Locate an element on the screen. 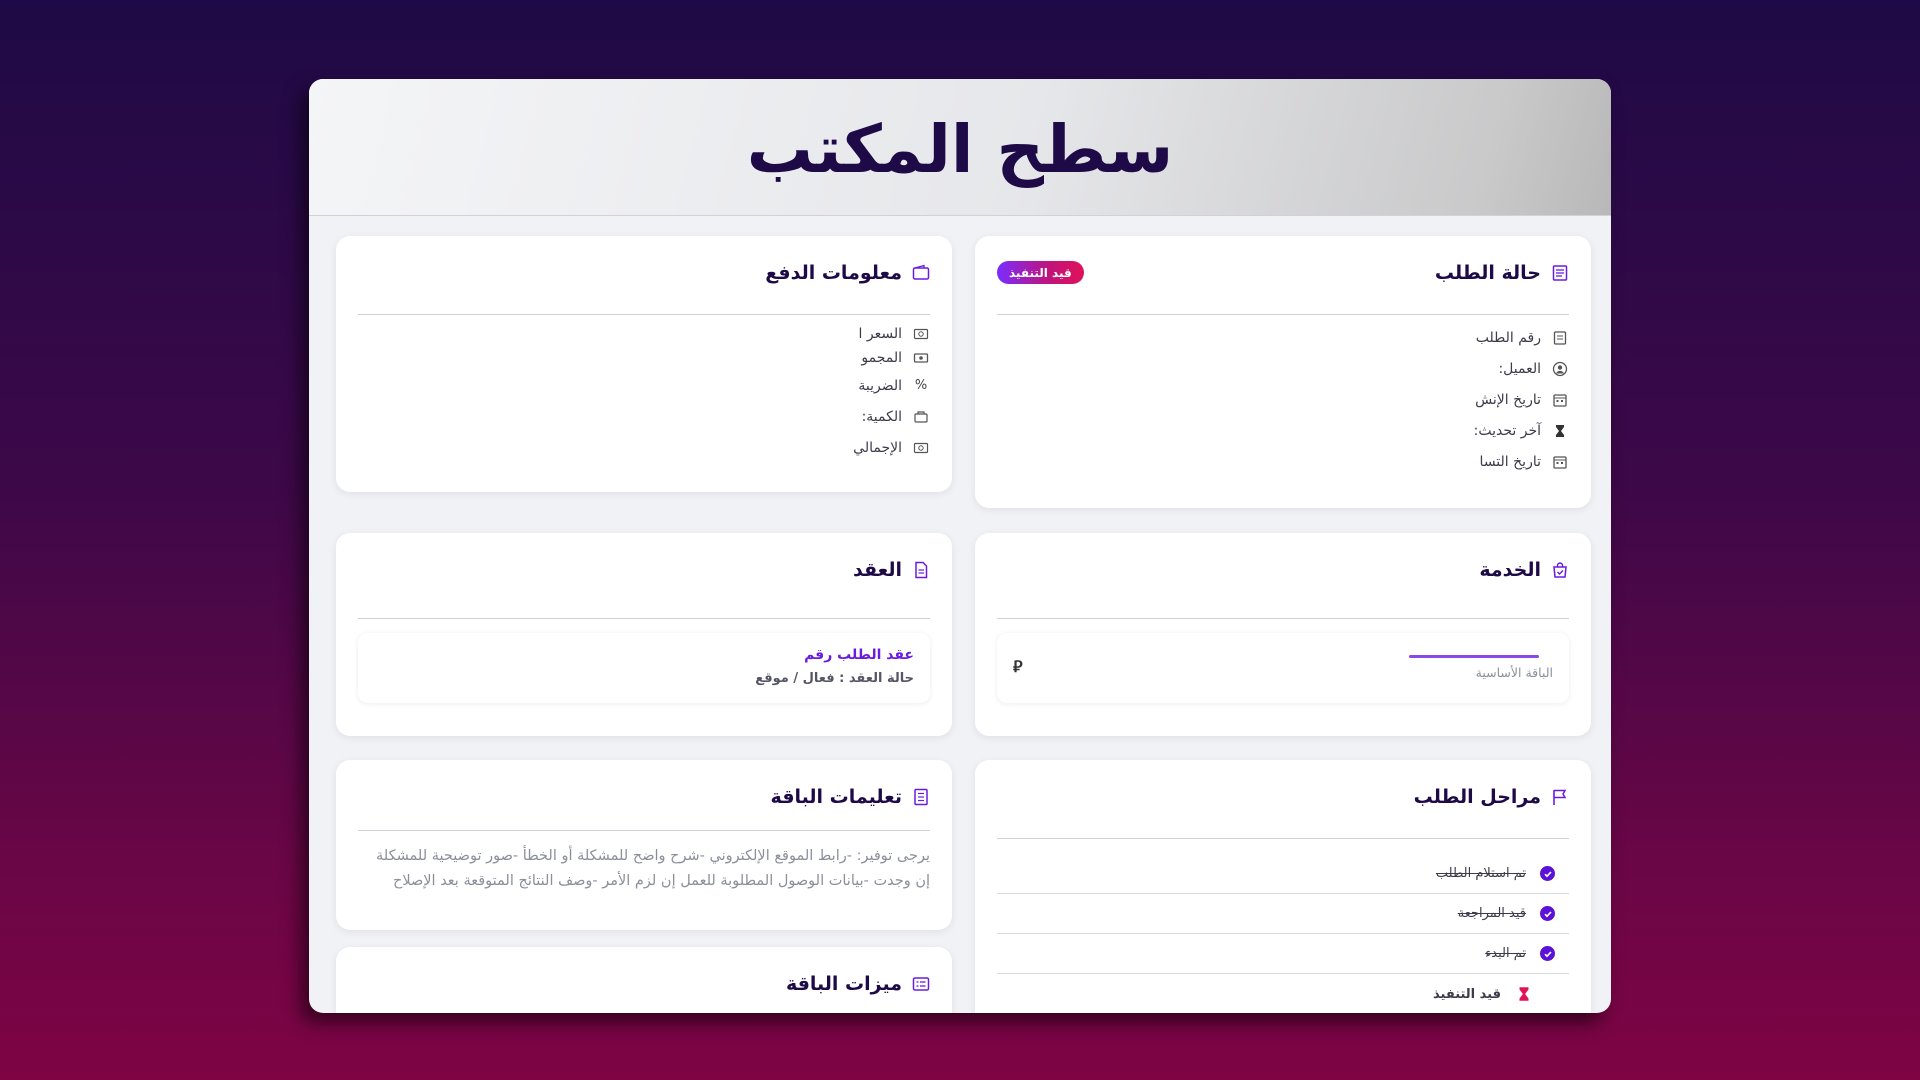 This screenshot has width=1920, height=1080. contract-status: حالة العقد : فعال / موقع is located at coordinates (834, 678).